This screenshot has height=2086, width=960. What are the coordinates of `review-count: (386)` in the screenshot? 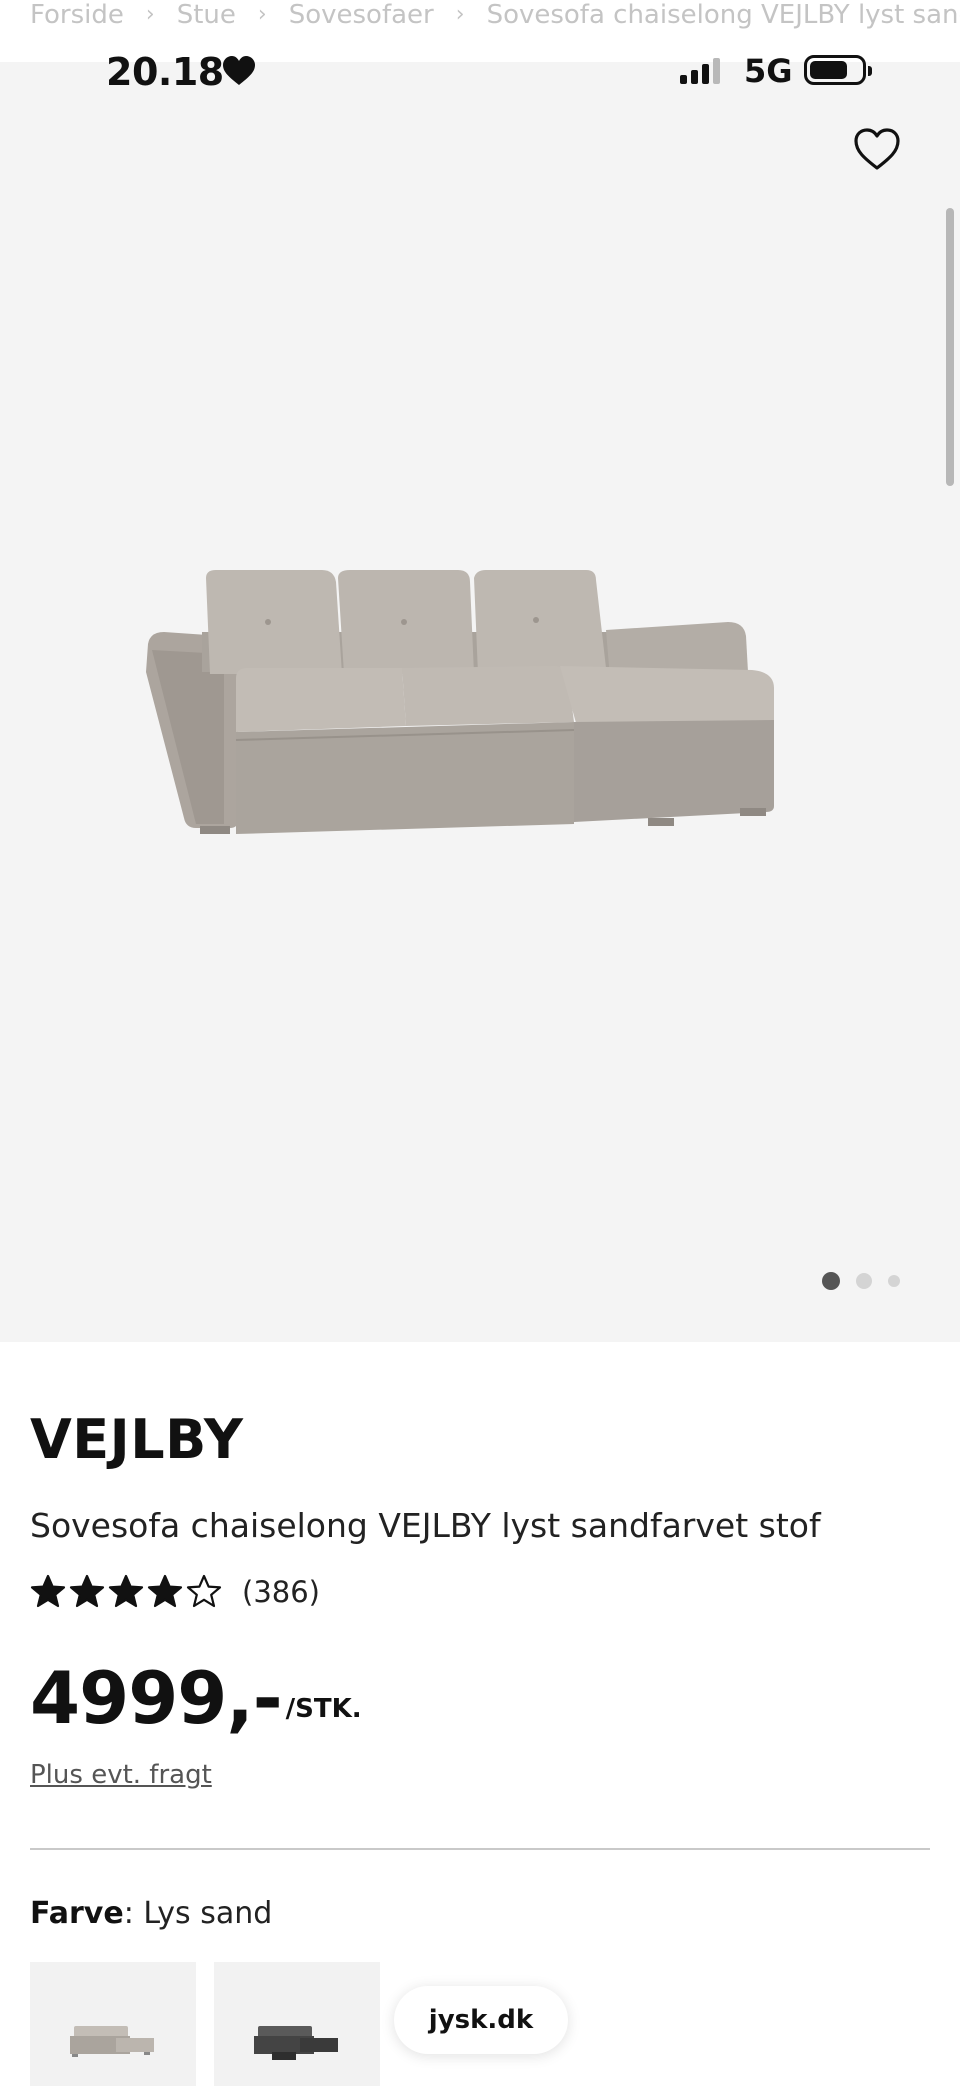 It's located at (281, 1592).